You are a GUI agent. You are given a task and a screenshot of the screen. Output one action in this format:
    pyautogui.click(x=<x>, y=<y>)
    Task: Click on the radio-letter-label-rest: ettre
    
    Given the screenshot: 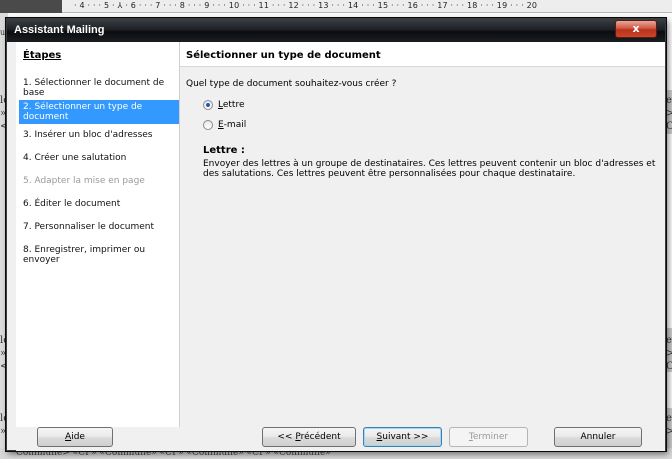 What is the action you would take?
    pyautogui.click(x=233, y=105)
    